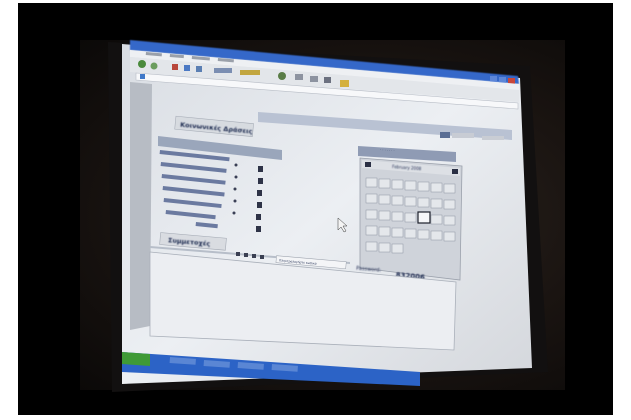 The height and width of the screenshot is (420, 631). What do you see at coordinates (299, 77) in the screenshot?
I see `mail-icon` at bounding box center [299, 77].